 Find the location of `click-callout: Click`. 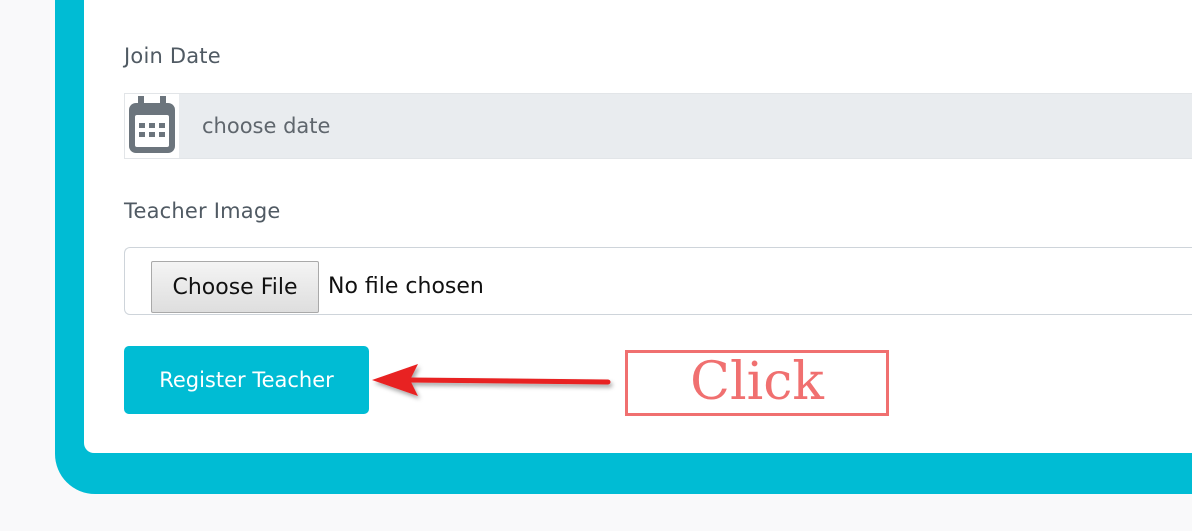

click-callout: Click is located at coordinates (757, 383).